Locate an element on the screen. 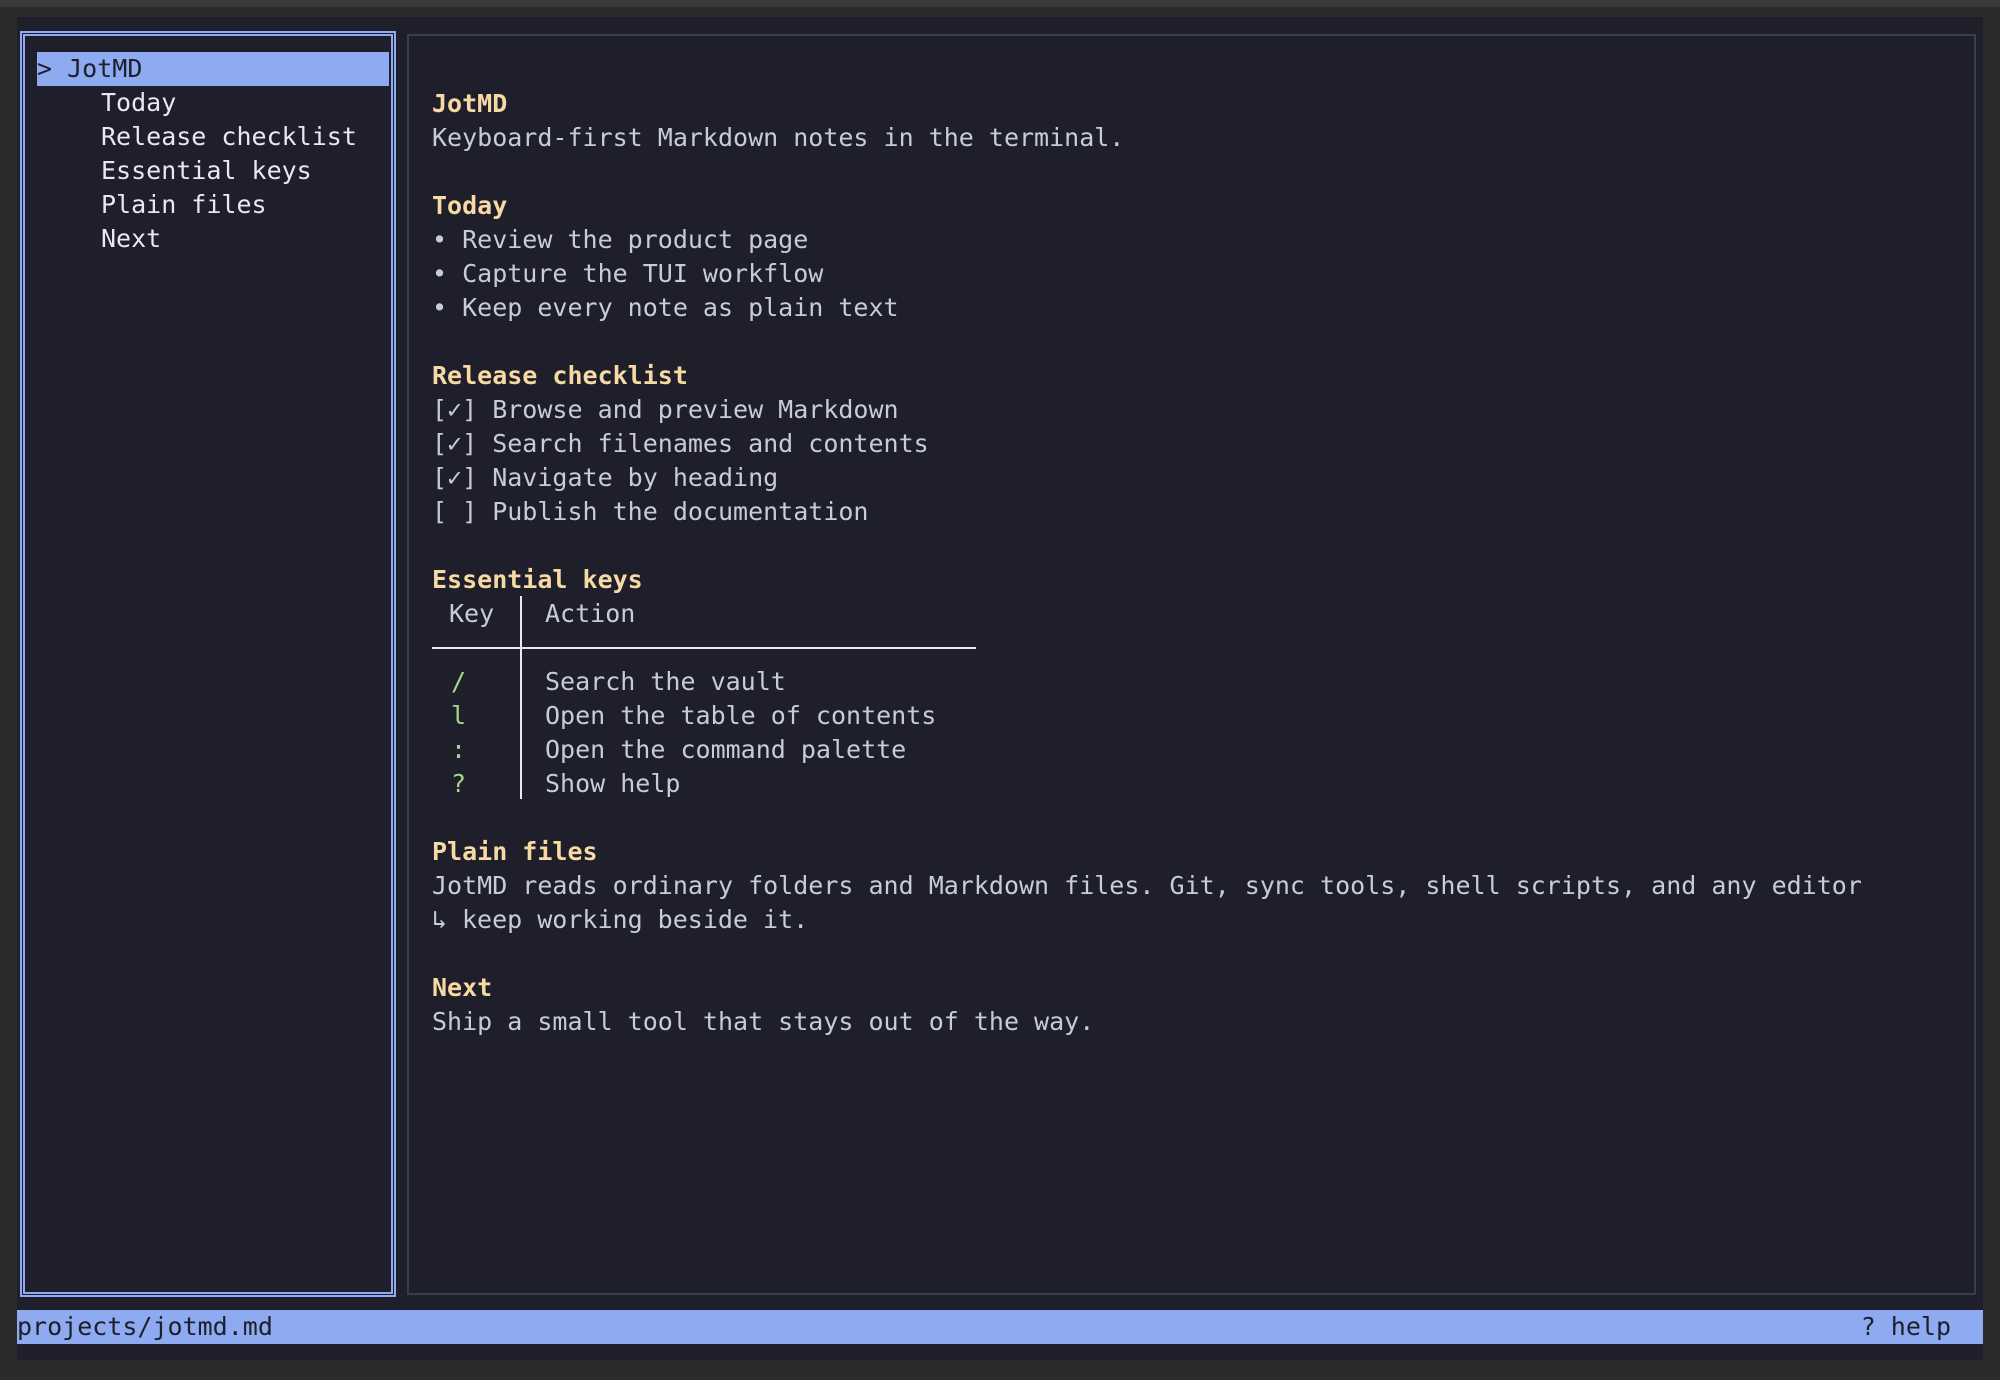 This screenshot has width=2000, height=1380. table-column-divider is located at coordinates (521, 697).